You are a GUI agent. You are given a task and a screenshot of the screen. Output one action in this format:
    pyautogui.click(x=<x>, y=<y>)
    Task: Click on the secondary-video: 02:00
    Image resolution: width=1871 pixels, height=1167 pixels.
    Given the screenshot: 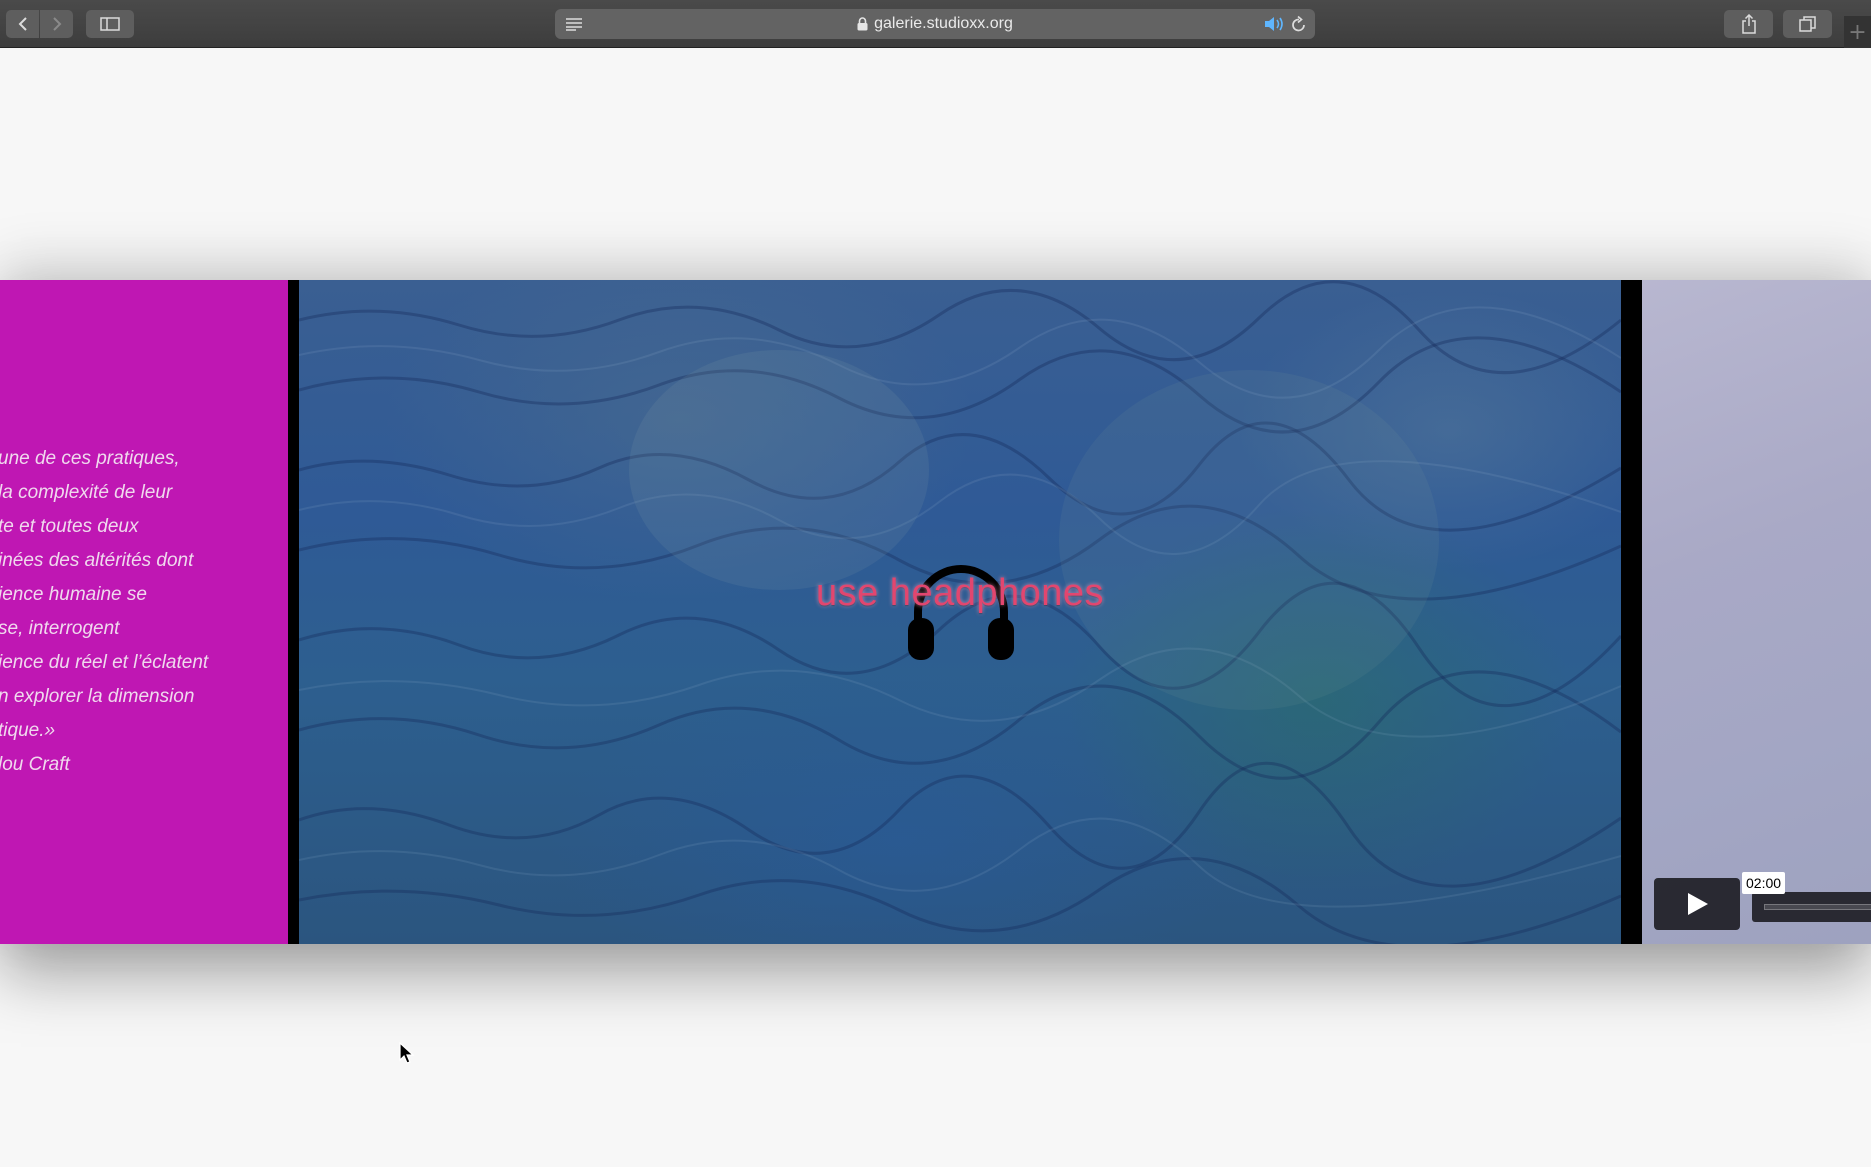 What is the action you would take?
    pyautogui.click(x=1756, y=612)
    